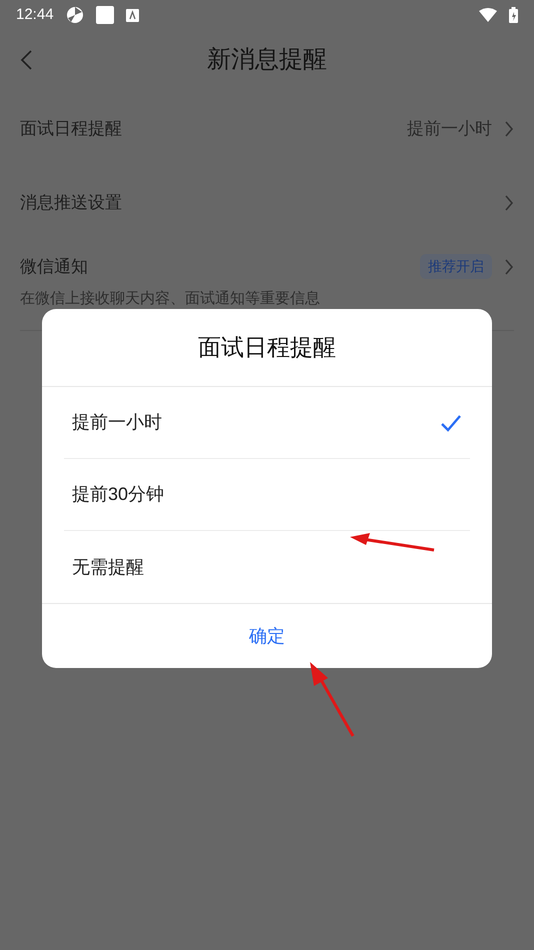 This screenshot has height=950, width=534. I want to click on confirm-button: 确定, so click(267, 636).